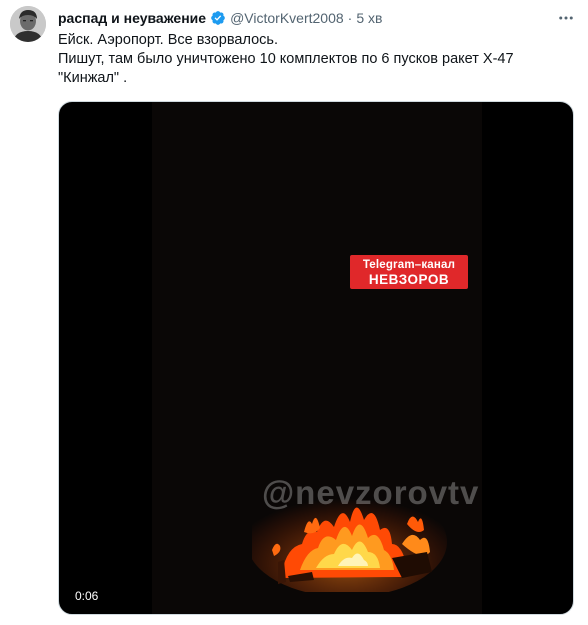  What do you see at coordinates (409, 279) in the screenshot?
I see `badge-line-2: НЕВЗОРОВ` at bounding box center [409, 279].